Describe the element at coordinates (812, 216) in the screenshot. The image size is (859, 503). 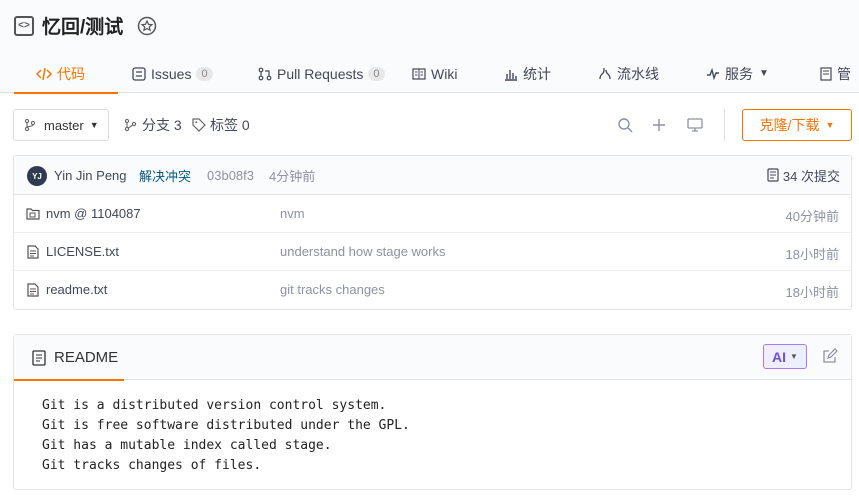
I see `file-time: 40分钟前` at that location.